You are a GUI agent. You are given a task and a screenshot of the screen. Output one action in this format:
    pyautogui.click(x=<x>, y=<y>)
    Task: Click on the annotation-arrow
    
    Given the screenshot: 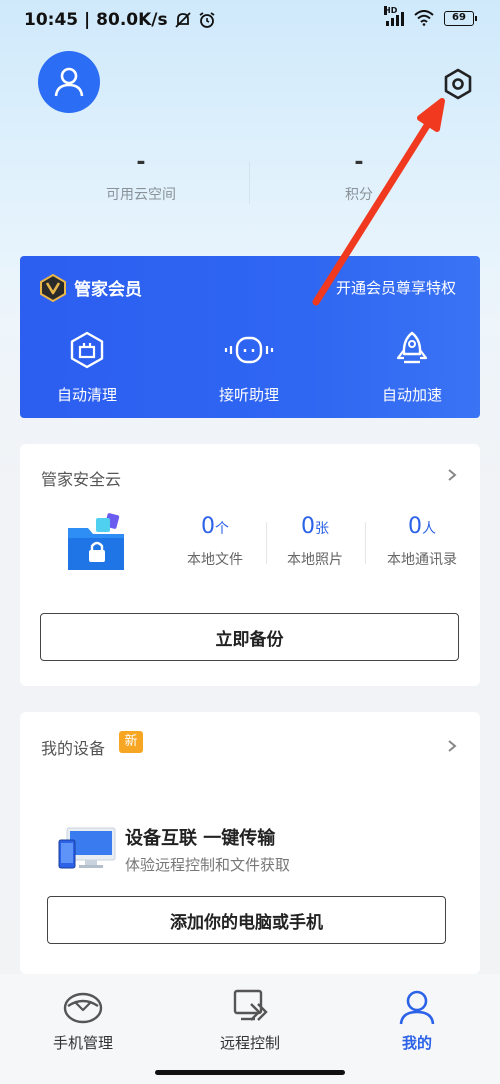 What is the action you would take?
    pyautogui.click(x=378, y=202)
    